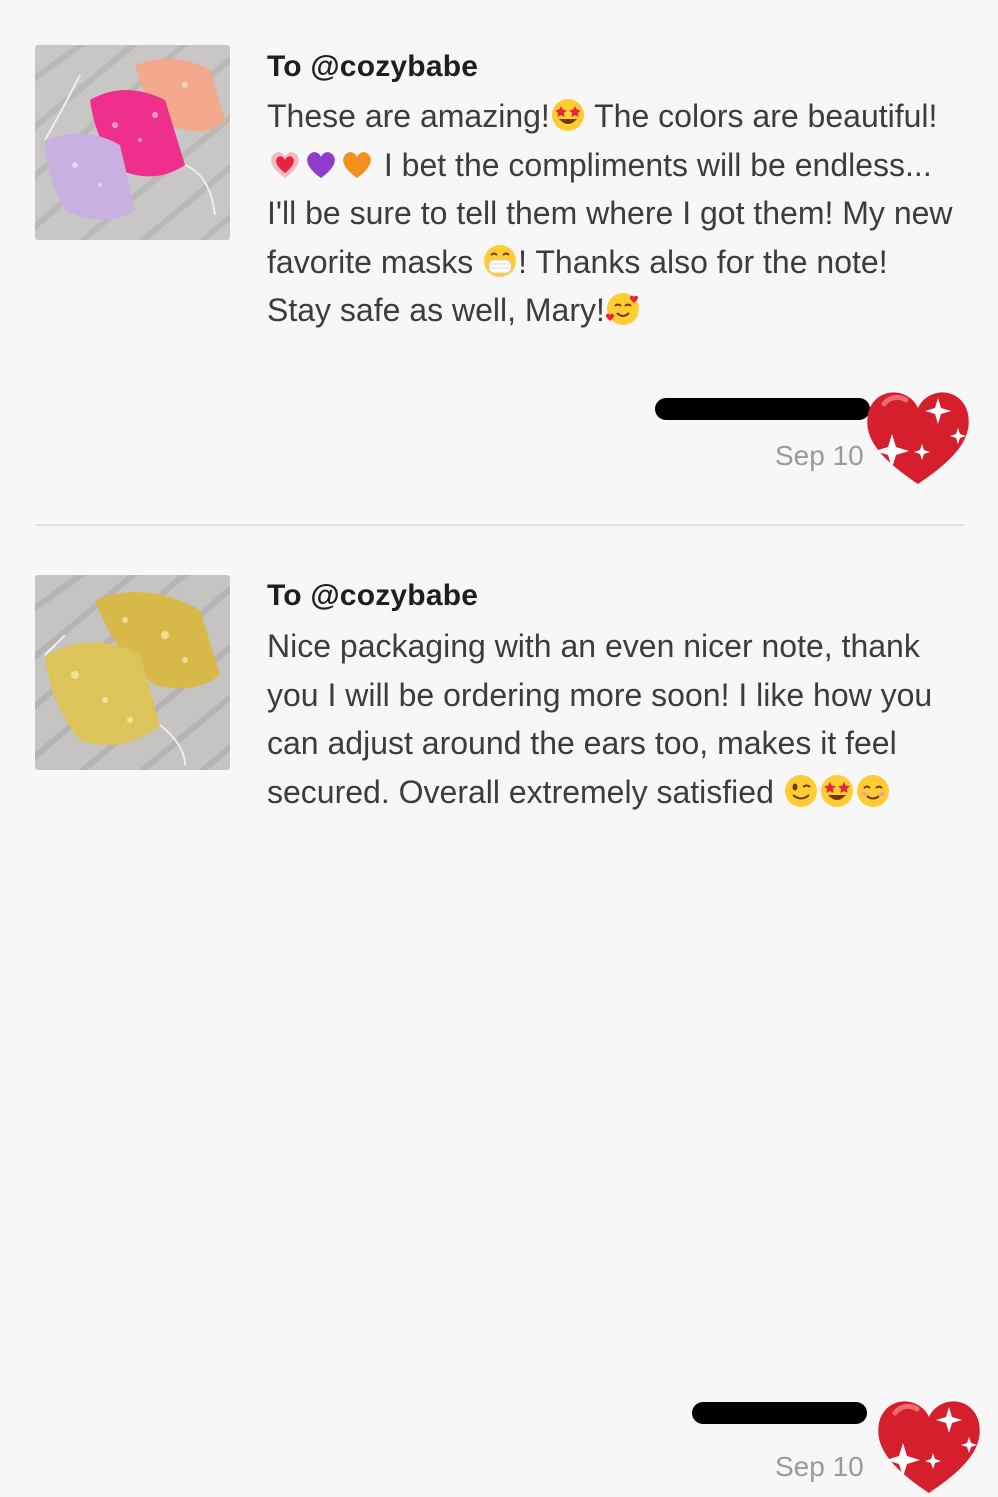 The image size is (998, 1497). I want to click on smiling-face-icon, so click(873, 791).